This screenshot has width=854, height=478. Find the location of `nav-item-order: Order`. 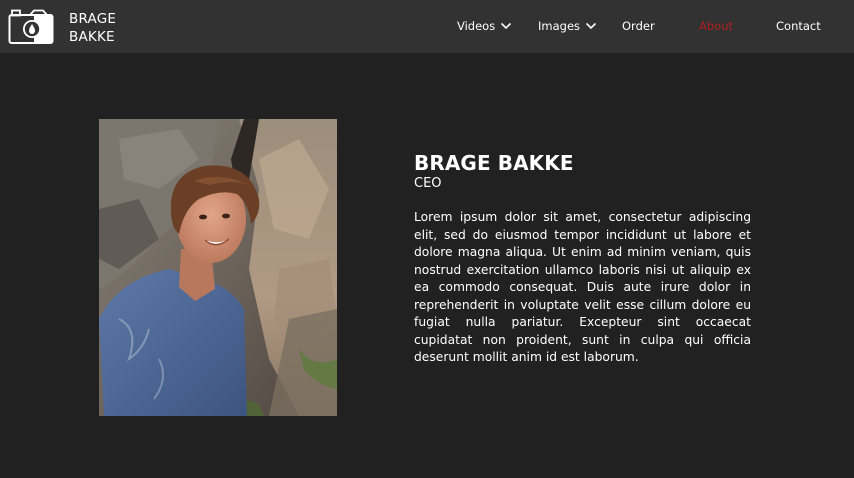

nav-item-order: Order is located at coordinates (638, 26).